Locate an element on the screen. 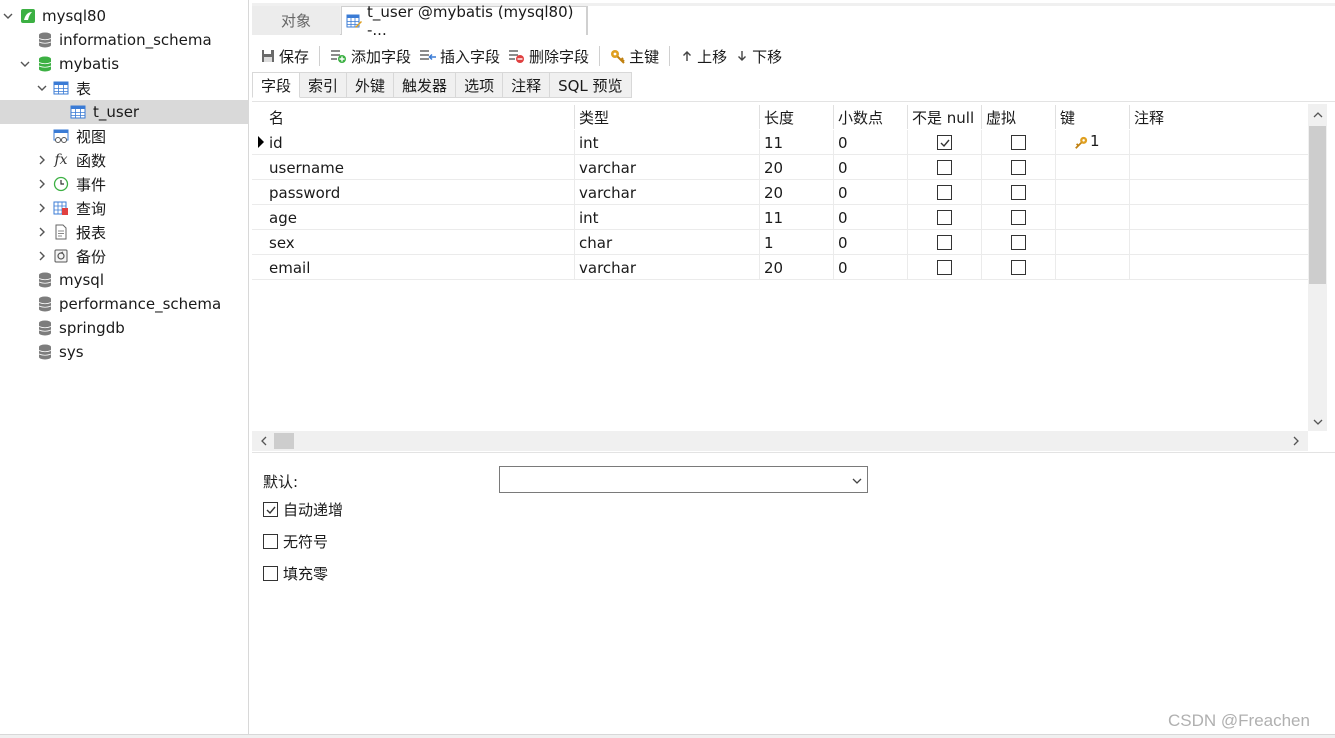 The width and height of the screenshot is (1335, 738). insert-field-button: 插入字段 is located at coordinates (459, 56).